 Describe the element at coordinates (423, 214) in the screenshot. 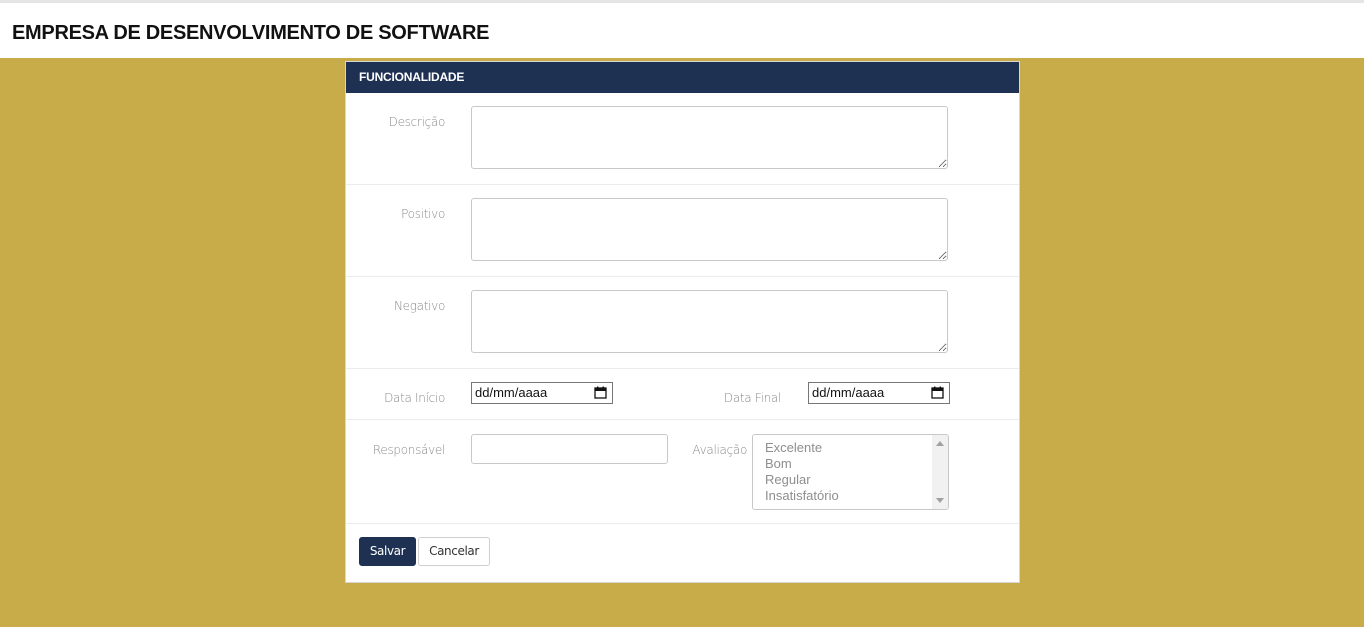

I see `positivo-label: Positivo` at that location.